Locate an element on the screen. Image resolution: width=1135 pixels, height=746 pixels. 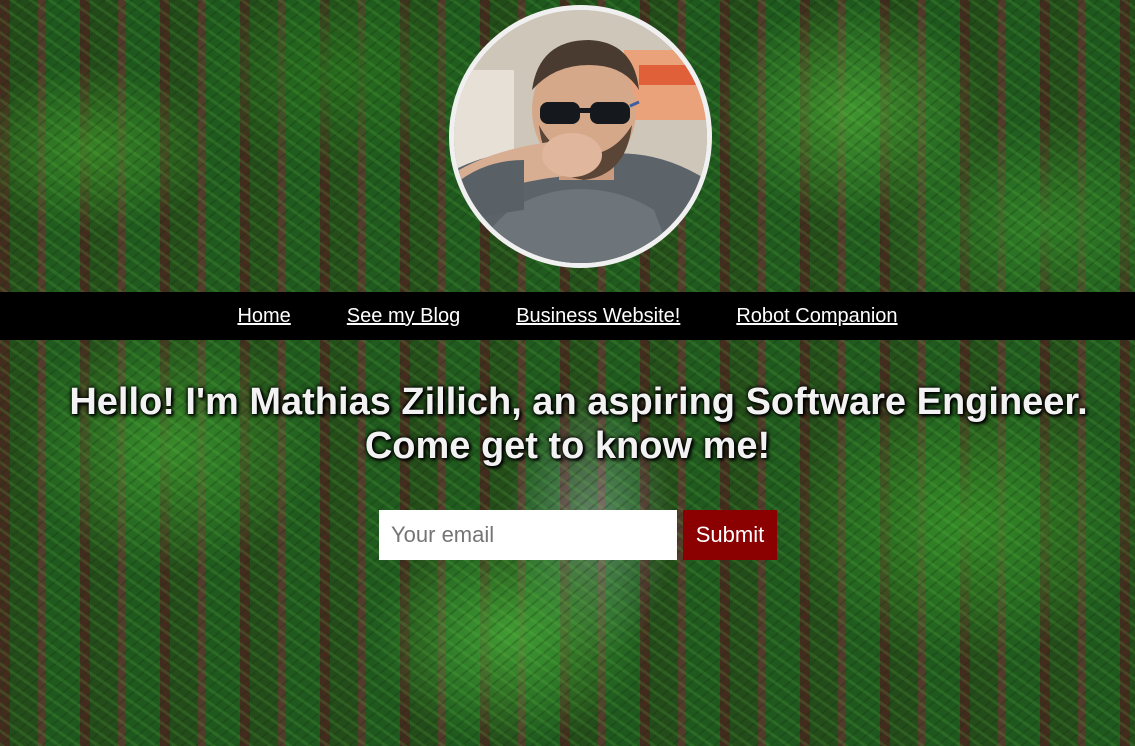
nav-link-home: Home is located at coordinates (263, 316).